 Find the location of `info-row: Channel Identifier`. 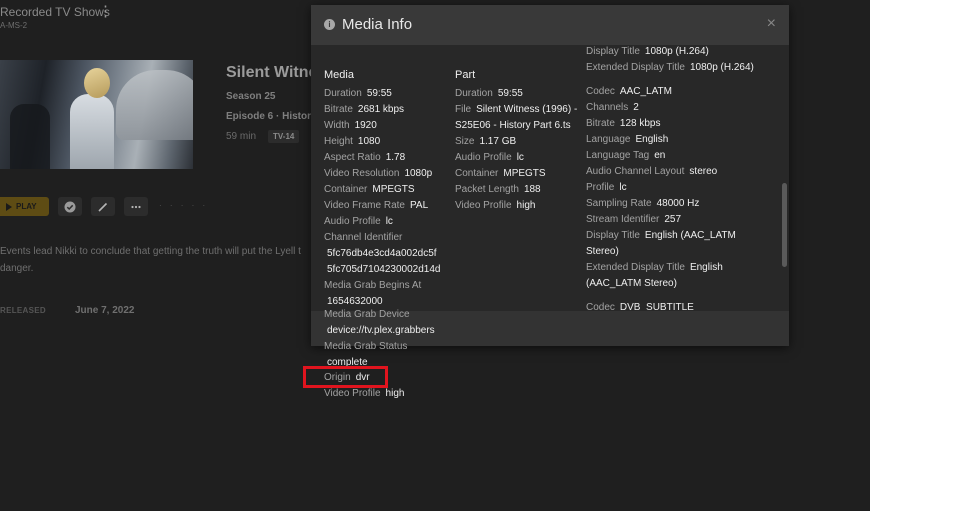

info-row: Channel Identifier is located at coordinates (363, 237).